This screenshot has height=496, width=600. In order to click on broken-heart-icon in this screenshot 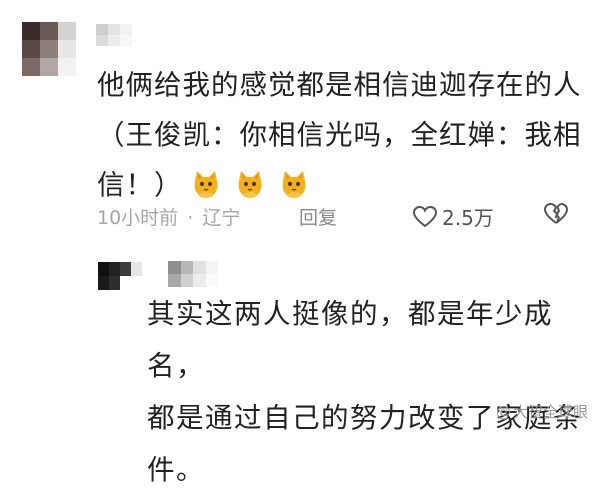, I will do `click(556, 213)`.